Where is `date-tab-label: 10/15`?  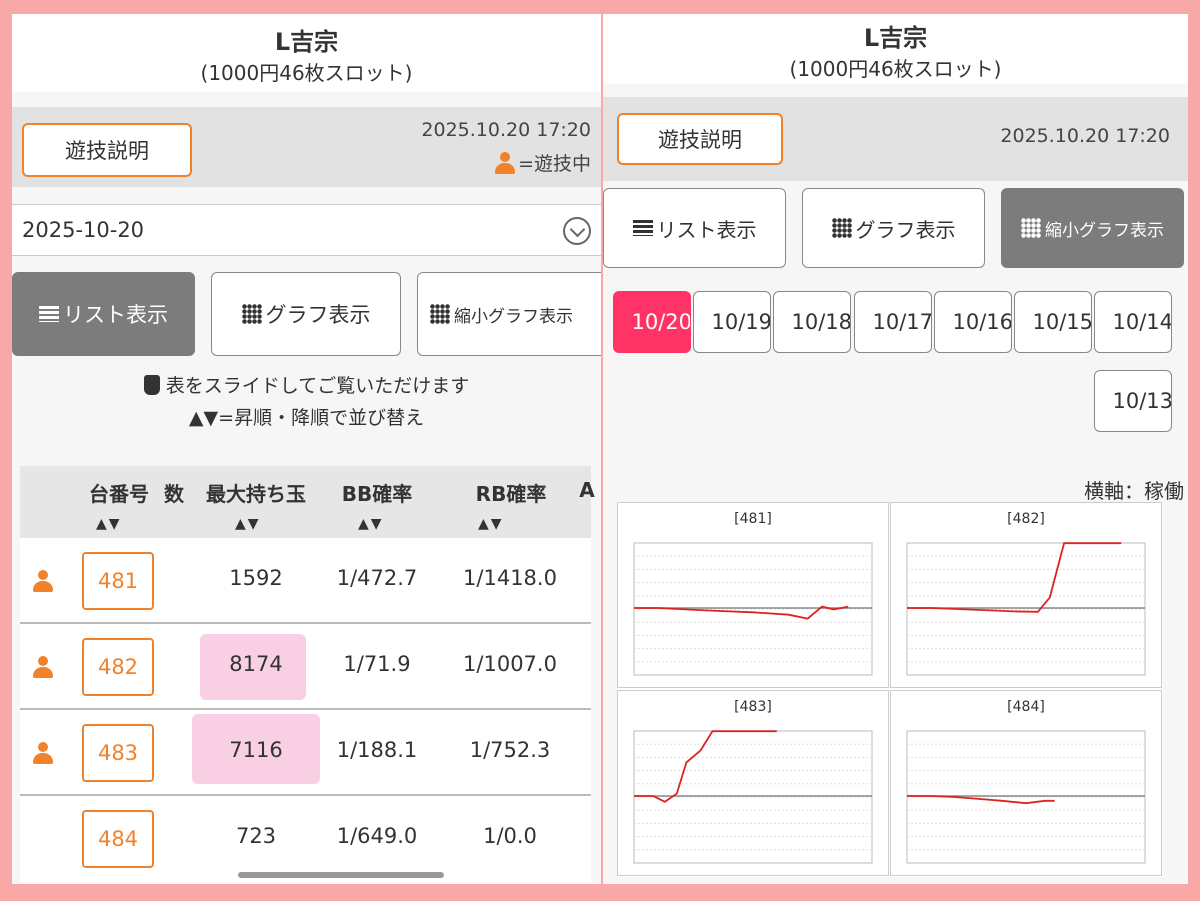 date-tab-label: 10/15 is located at coordinates (1062, 322).